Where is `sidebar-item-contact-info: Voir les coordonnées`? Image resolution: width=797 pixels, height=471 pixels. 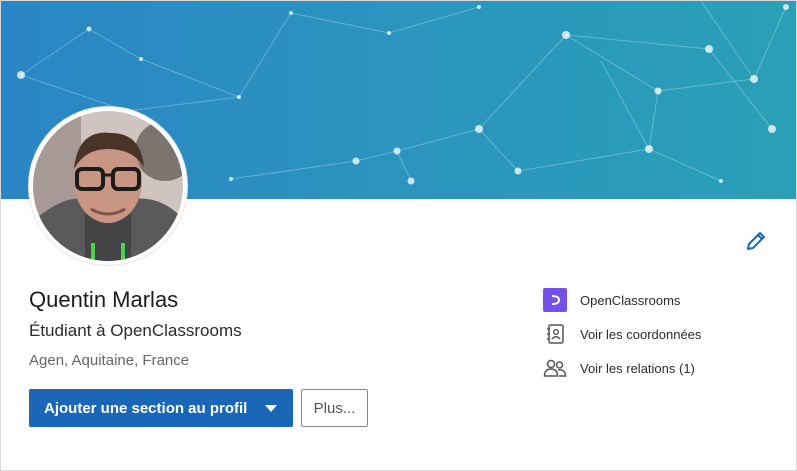 sidebar-item-contact-info: Voir les coordonnées is located at coordinates (622, 334).